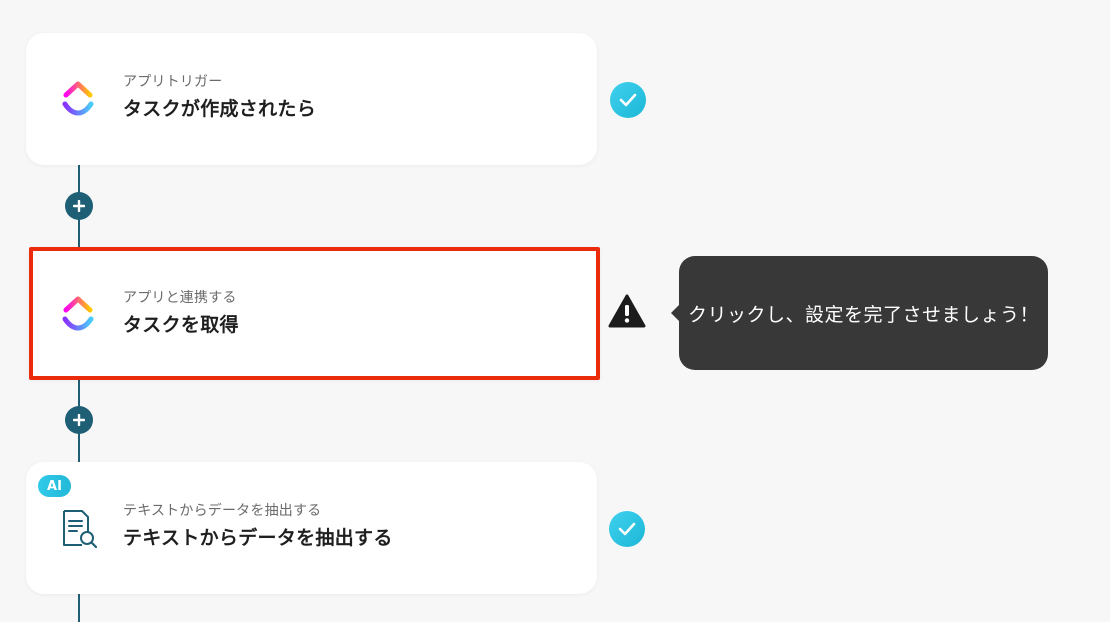 Image resolution: width=1110 pixels, height=622 pixels. Describe the element at coordinates (222, 511) in the screenshot. I see `step-subtitle: テキストからデータを抽出する` at that location.